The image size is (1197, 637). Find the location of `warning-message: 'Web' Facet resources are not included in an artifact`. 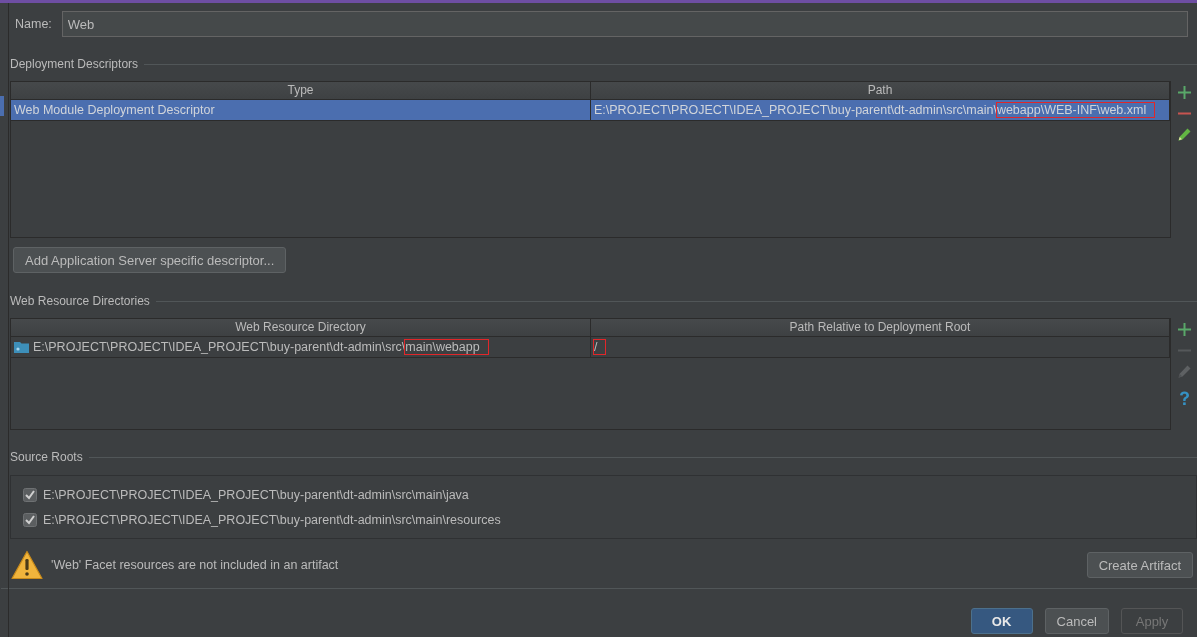

warning-message: 'Web' Facet resources are not included in an artifact is located at coordinates (195, 565).